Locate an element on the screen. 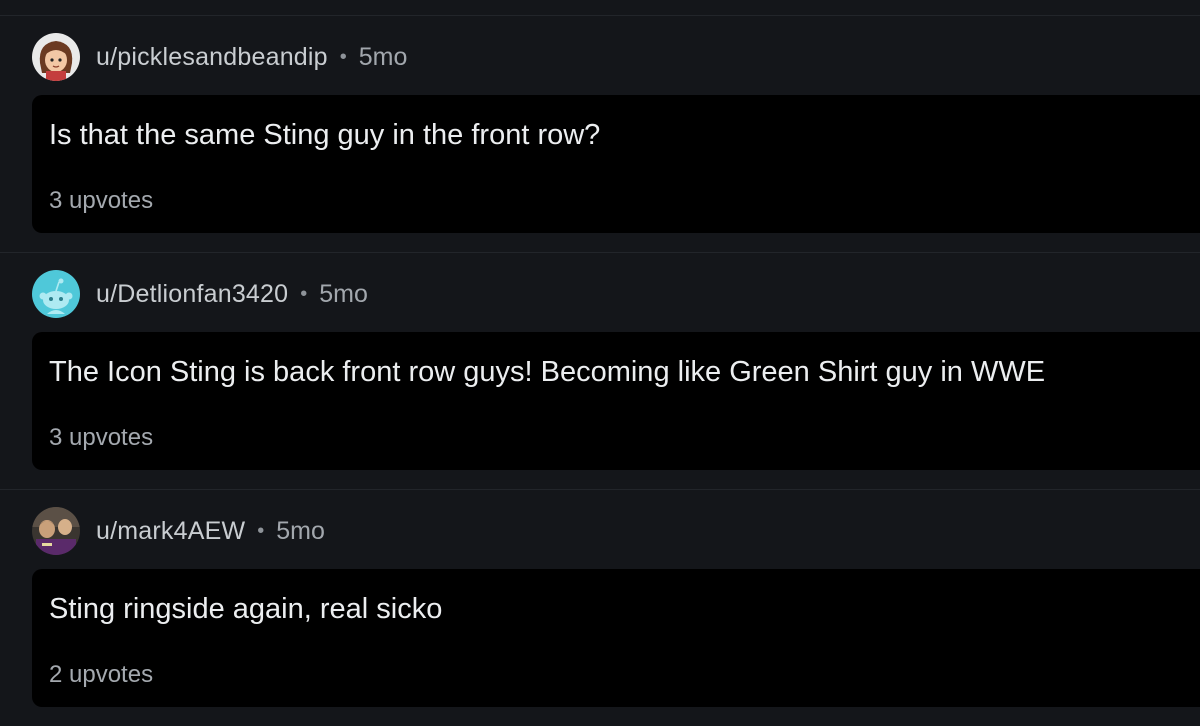  upvote-count: 2 upvotes is located at coordinates (101, 674).